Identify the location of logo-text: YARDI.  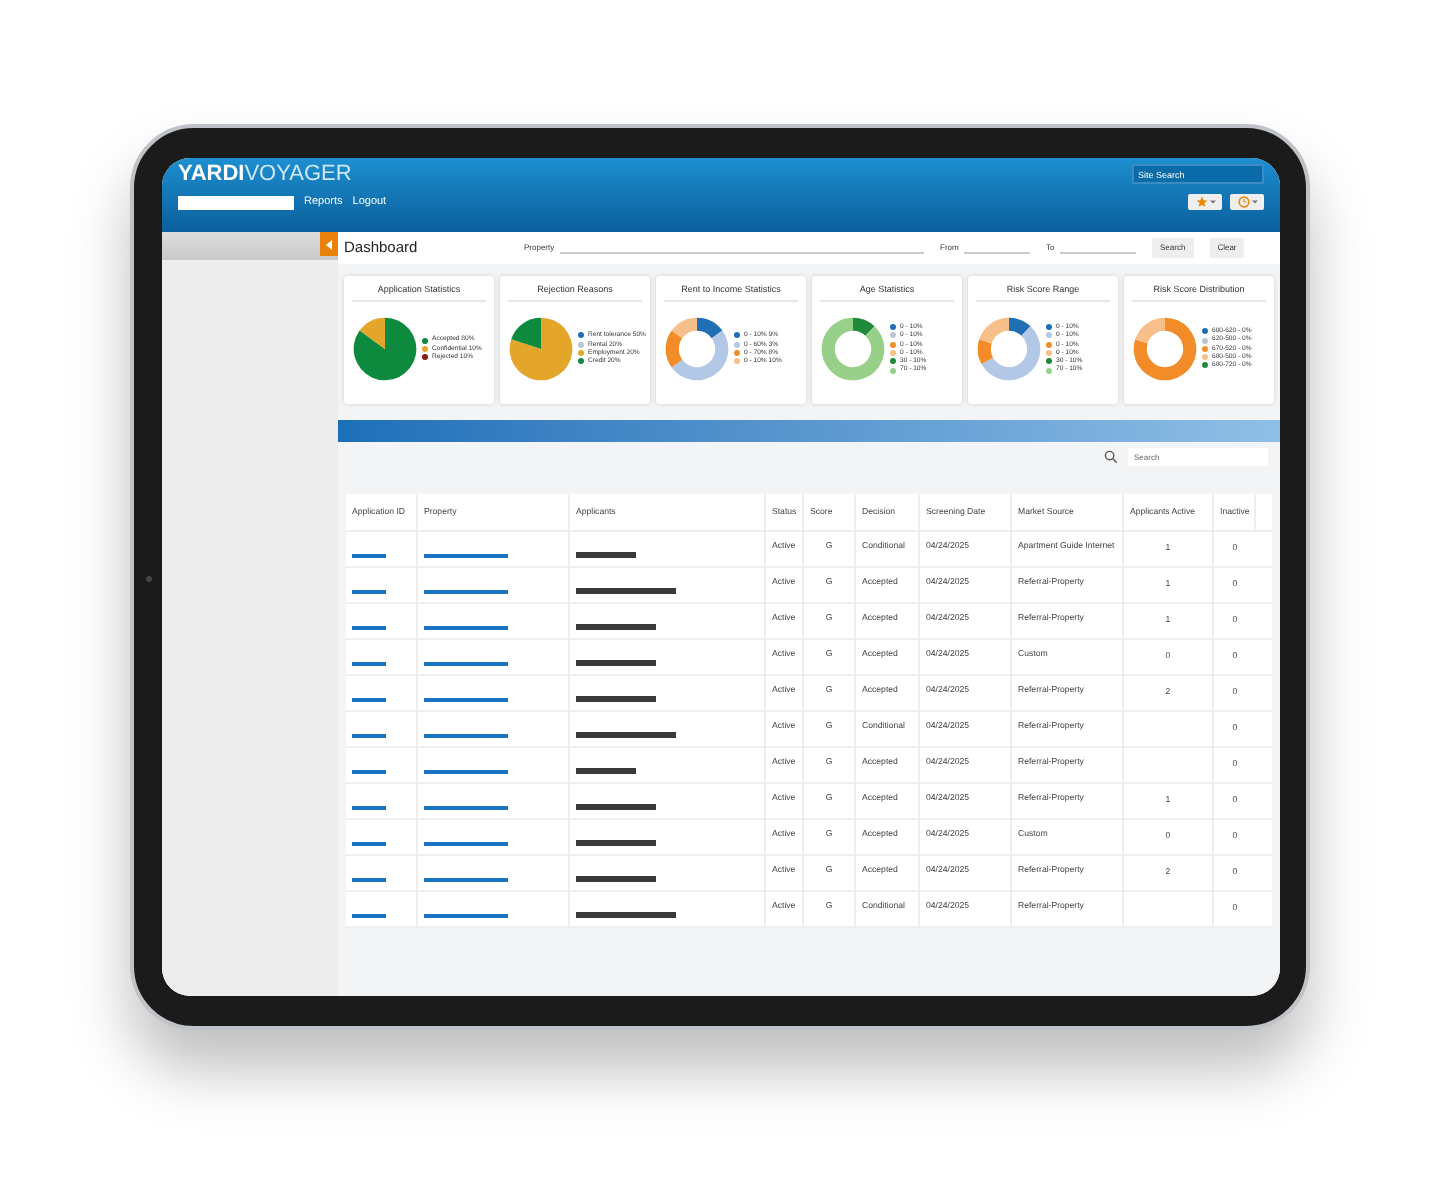
(211, 175).